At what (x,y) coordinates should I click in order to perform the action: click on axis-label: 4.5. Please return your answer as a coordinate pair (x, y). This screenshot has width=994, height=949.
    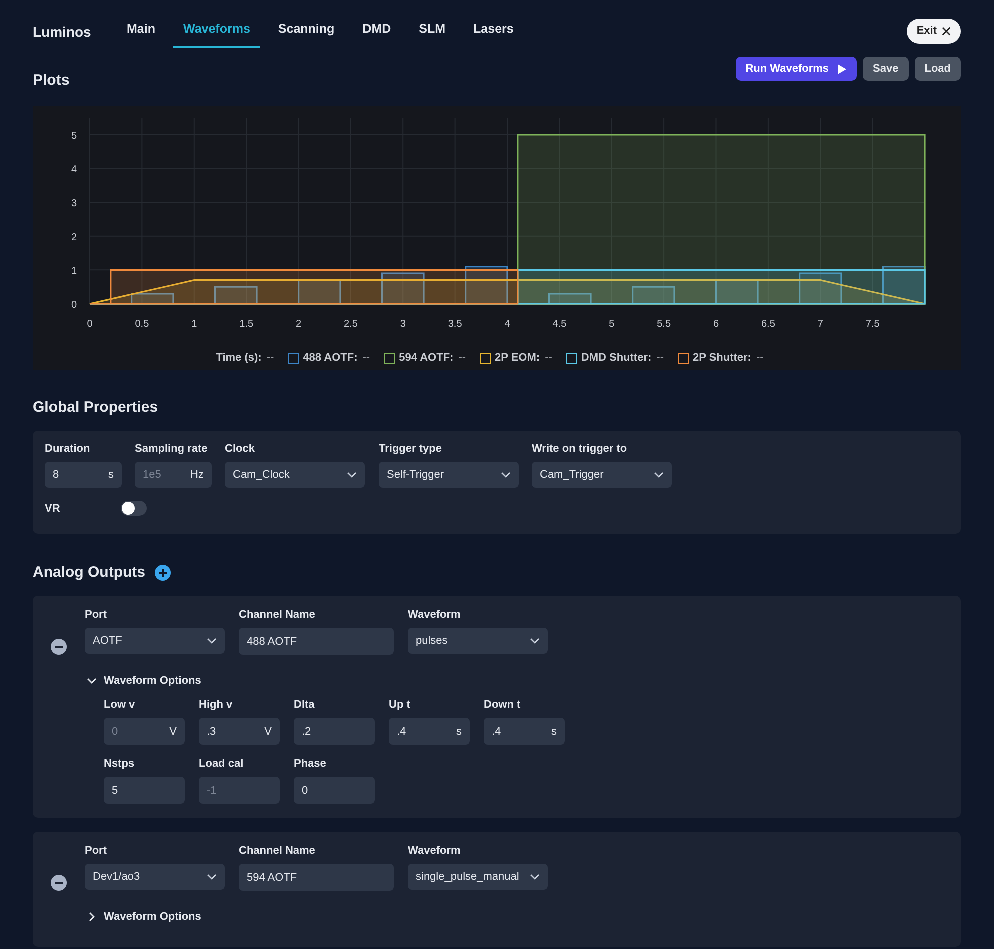
    Looking at the image, I should click on (559, 324).